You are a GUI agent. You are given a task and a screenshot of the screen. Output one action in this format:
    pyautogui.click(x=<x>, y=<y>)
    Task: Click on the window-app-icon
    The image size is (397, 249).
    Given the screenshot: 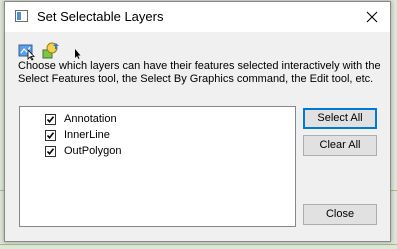 What is the action you would take?
    pyautogui.click(x=21, y=16)
    